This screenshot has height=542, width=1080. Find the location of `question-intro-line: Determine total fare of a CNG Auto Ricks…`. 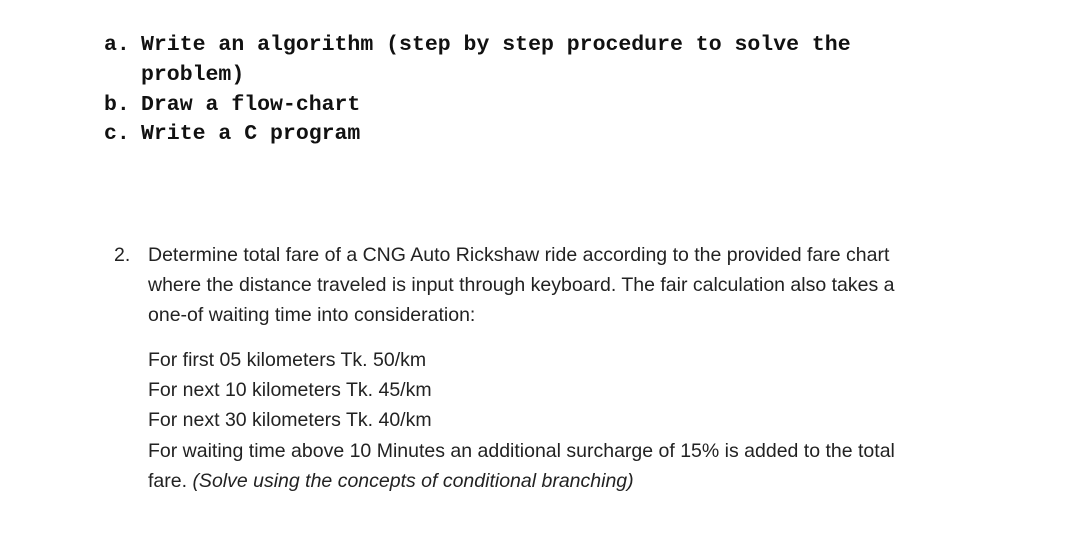

question-intro-line: Determine total fare of a CNG Auto Ricks… is located at coordinates (519, 255).